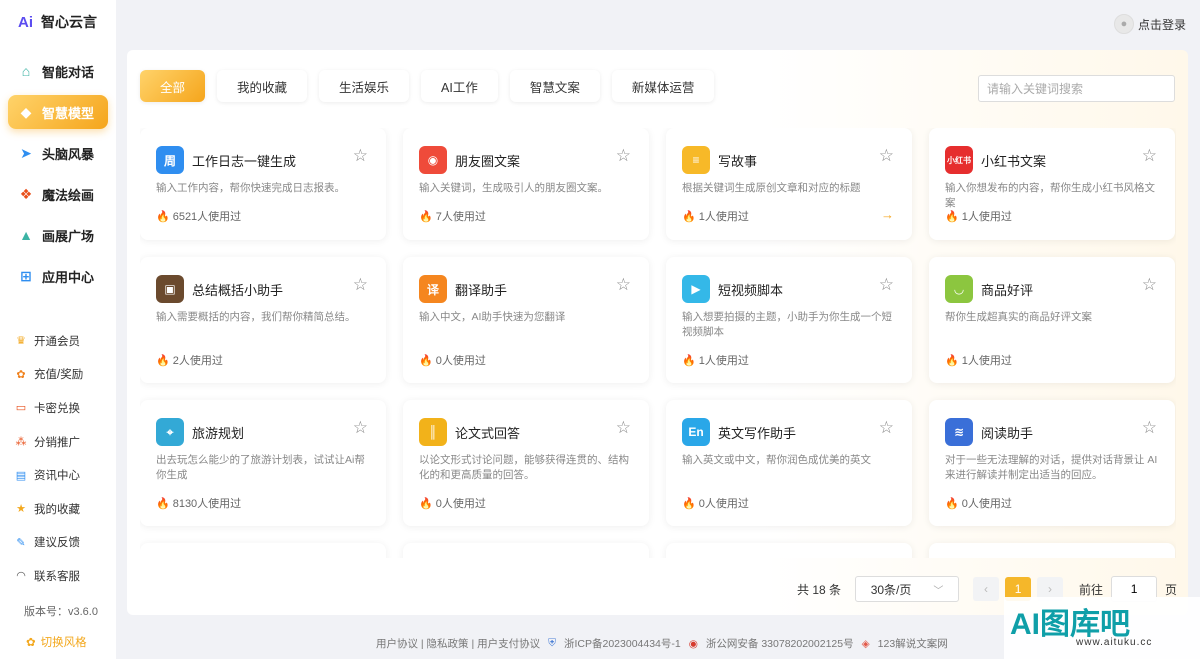 Image resolution: width=1200 pixels, height=659 pixels. I want to click on total-count: 共 18 条, so click(819, 589).